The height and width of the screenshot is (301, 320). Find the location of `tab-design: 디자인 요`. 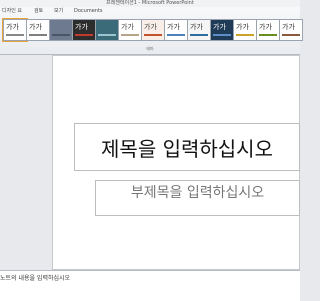

tab-design: 디자인 요 is located at coordinates (12, 11).